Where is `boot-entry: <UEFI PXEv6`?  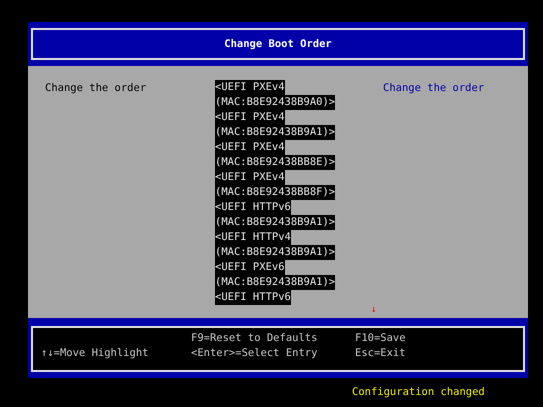 boot-entry: <UEFI PXEv6 is located at coordinates (250, 267).